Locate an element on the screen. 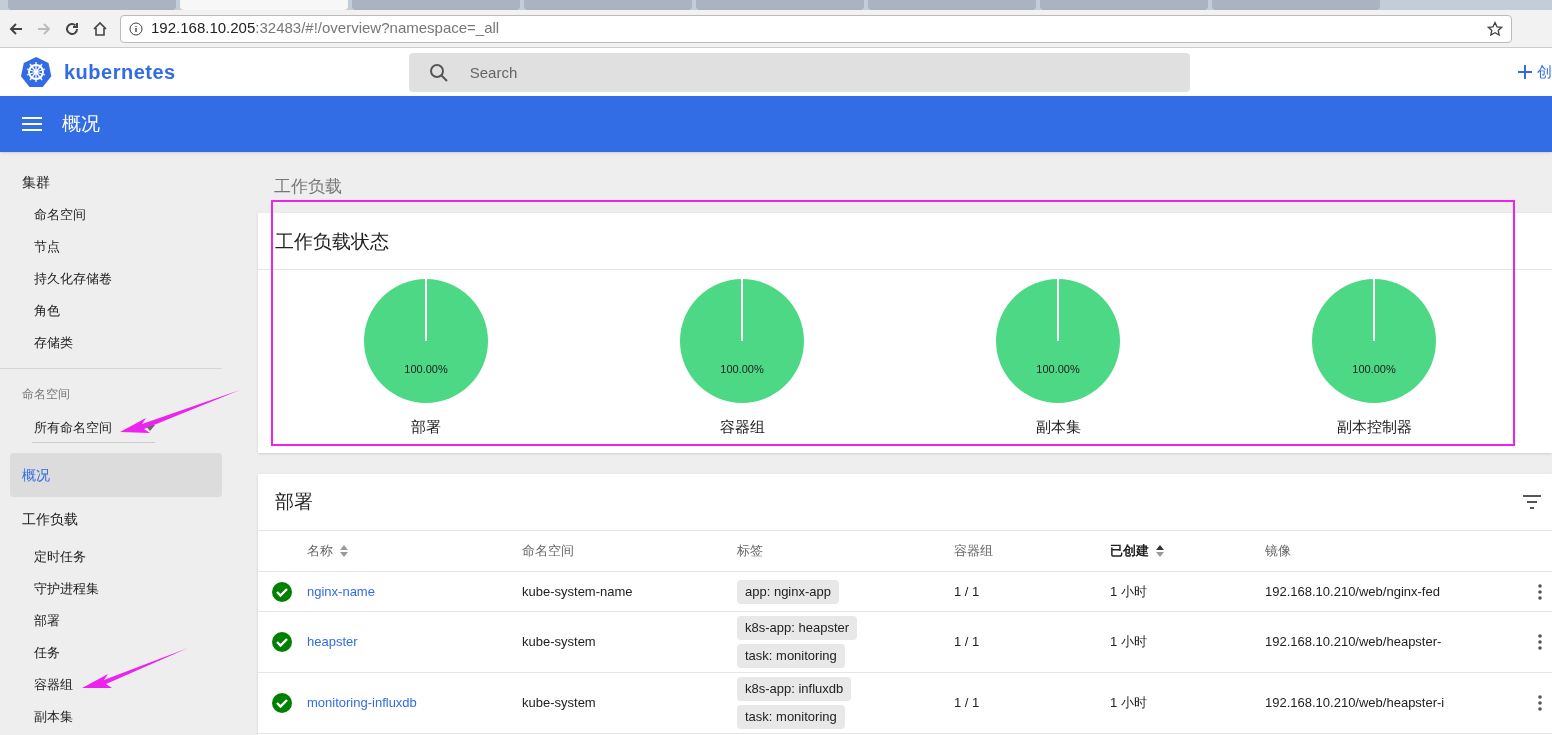  home-icon is located at coordinates (100, 28).